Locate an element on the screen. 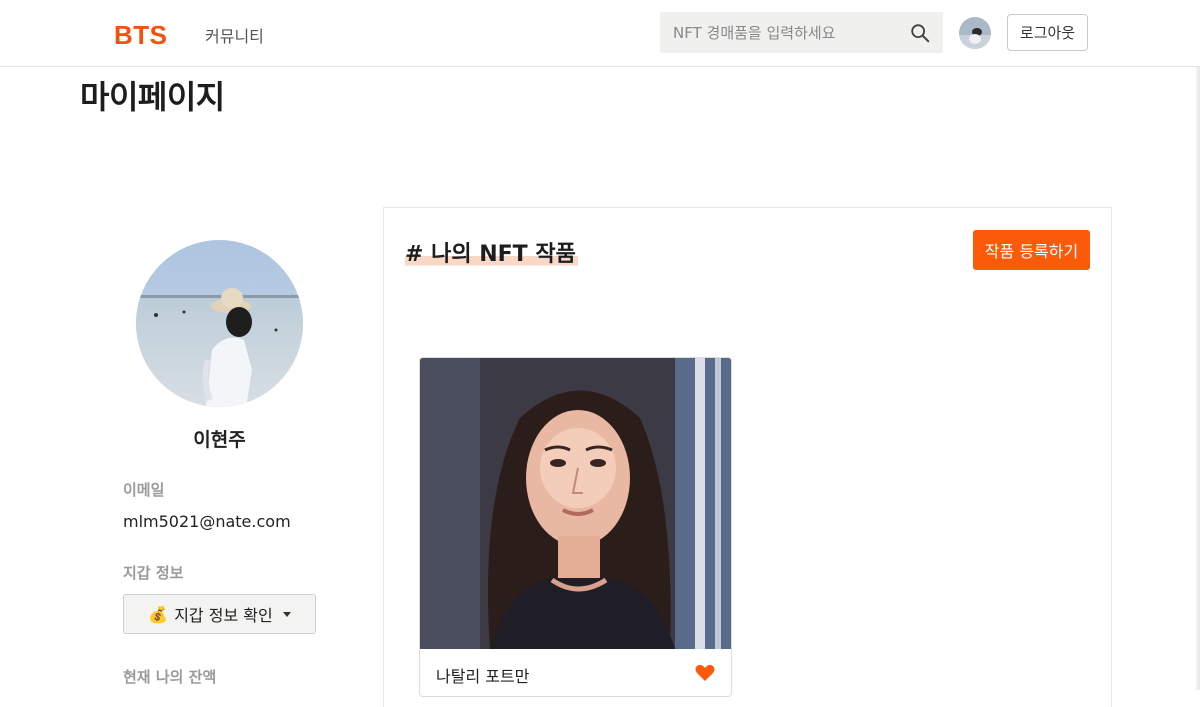 The height and width of the screenshot is (707, 1200). logo: BTS is located at coordinates (141, 35).